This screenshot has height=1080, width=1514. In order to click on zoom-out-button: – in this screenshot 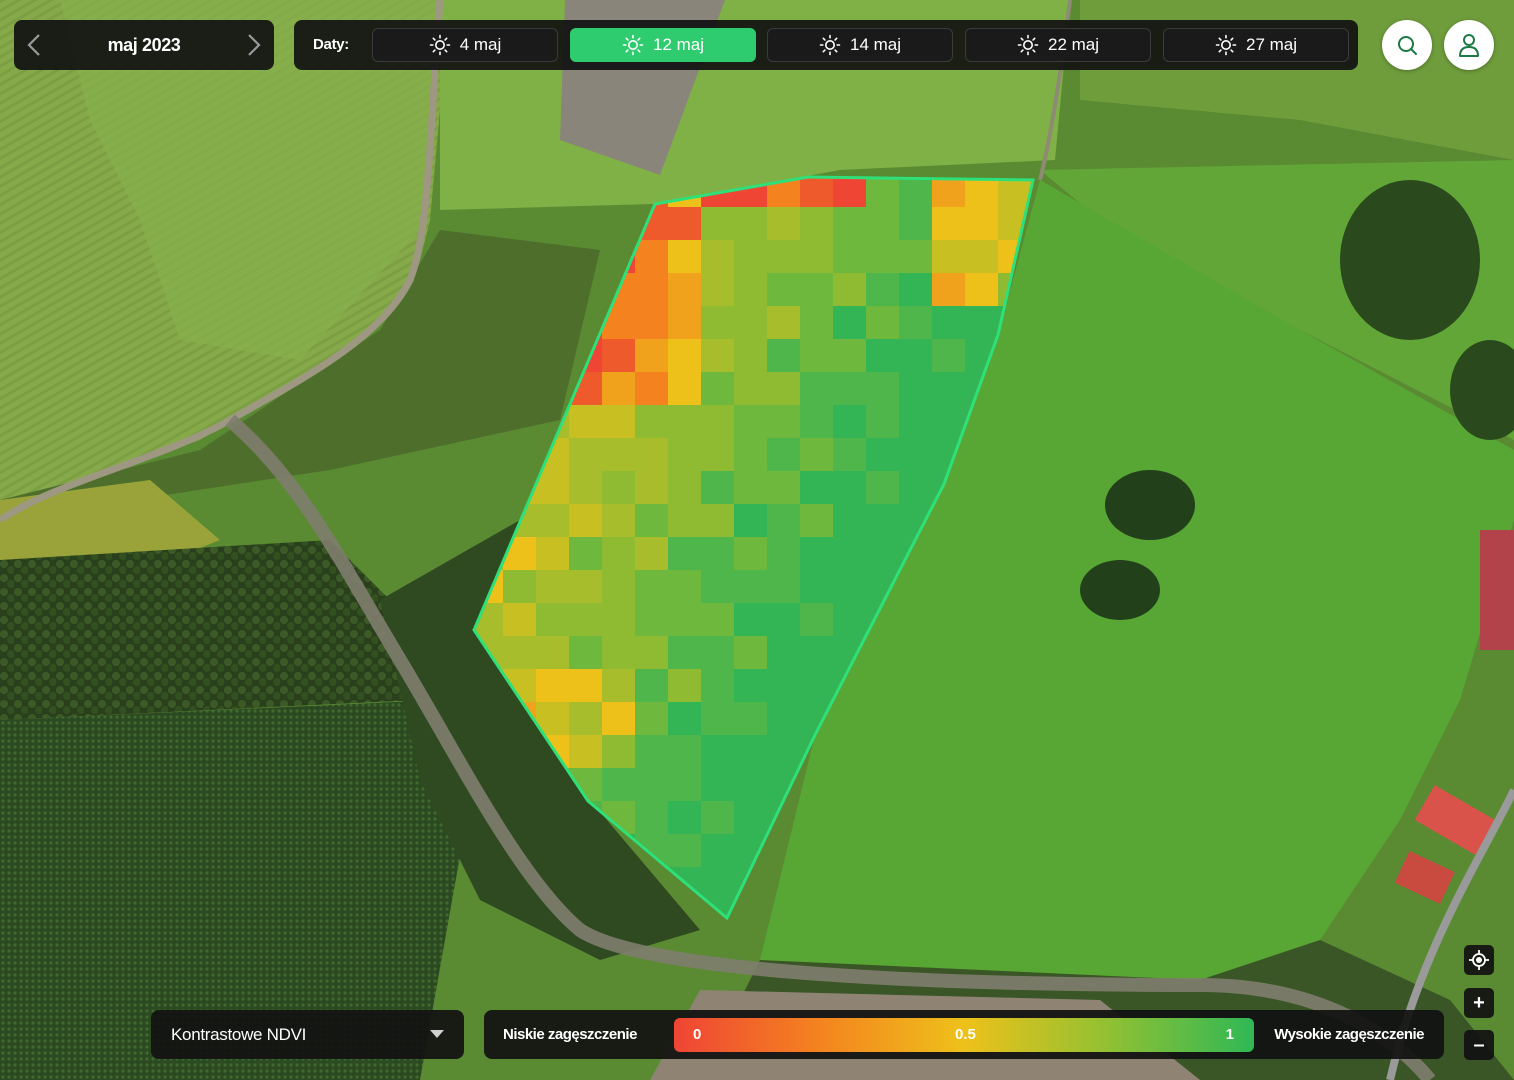, I will do `click(1479, 1045)`.